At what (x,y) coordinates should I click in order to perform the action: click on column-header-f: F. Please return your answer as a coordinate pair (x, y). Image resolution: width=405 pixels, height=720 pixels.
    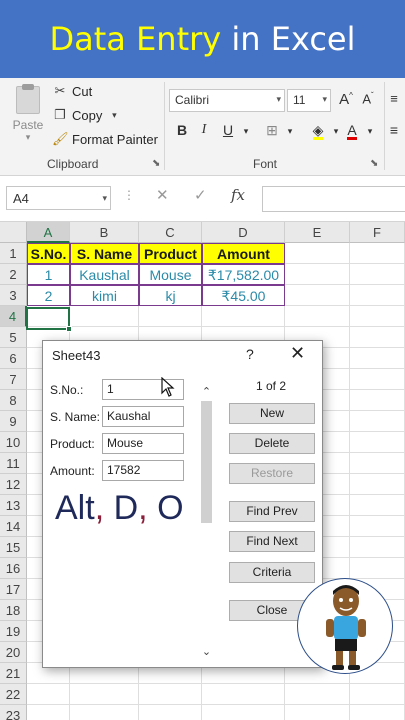
    Looking at the image, I should click on (377, 232).